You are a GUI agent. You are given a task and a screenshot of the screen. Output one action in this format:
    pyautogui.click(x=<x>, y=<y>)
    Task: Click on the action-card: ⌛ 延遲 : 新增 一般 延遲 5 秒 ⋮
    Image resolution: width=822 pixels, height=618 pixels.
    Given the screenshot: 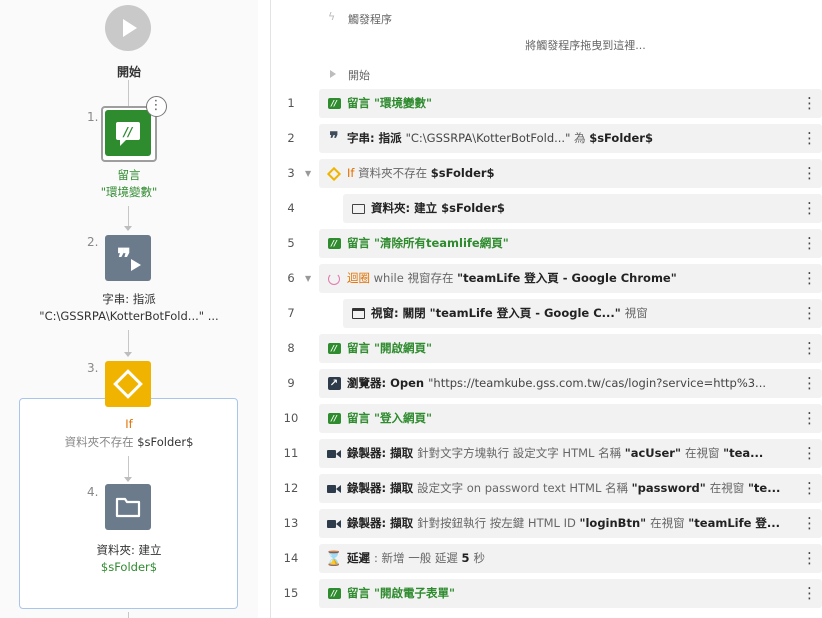 What is the action you would take?
    pyautogui.click(x=570, y=558)
    